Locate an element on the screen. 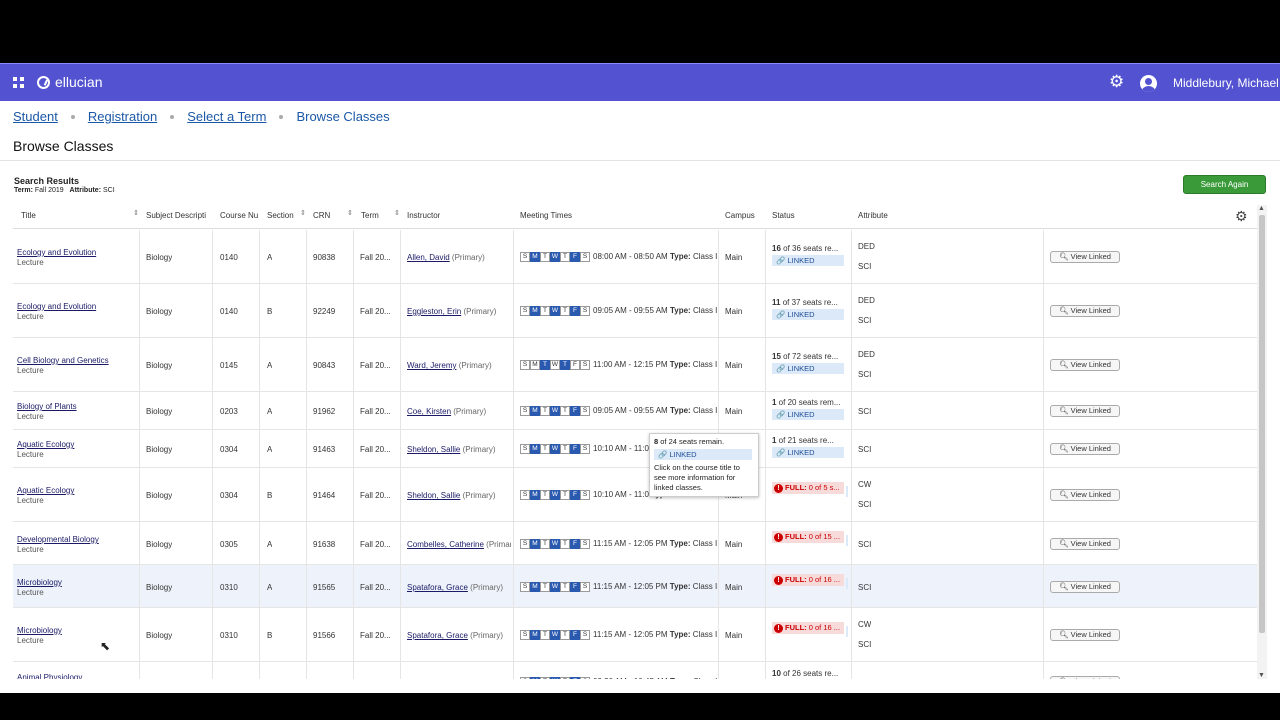  status-cell: !FULL: 0 of 15 ... 🔗 LINKED is located at coordinates (810, 538).